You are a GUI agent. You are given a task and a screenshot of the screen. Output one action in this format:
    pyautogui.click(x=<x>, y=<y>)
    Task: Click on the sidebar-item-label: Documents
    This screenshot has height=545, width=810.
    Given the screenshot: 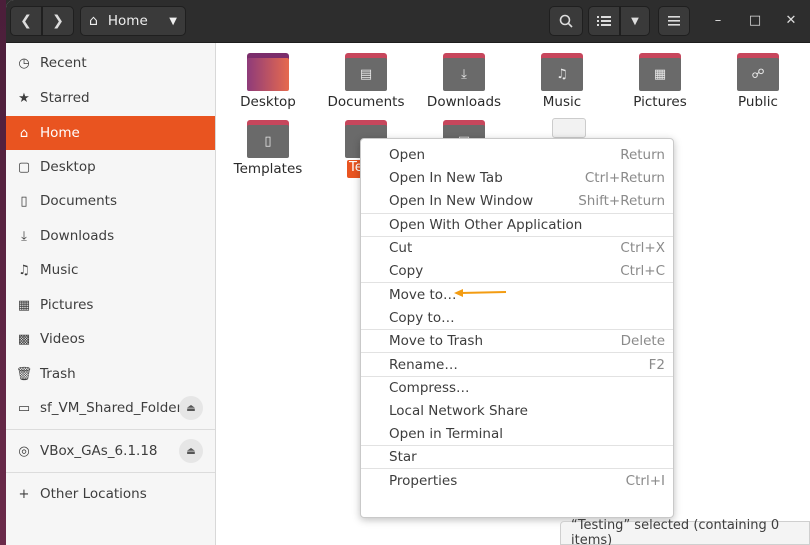 What is the action you would take?
    pyautogui.click(x=78, y=201)
    